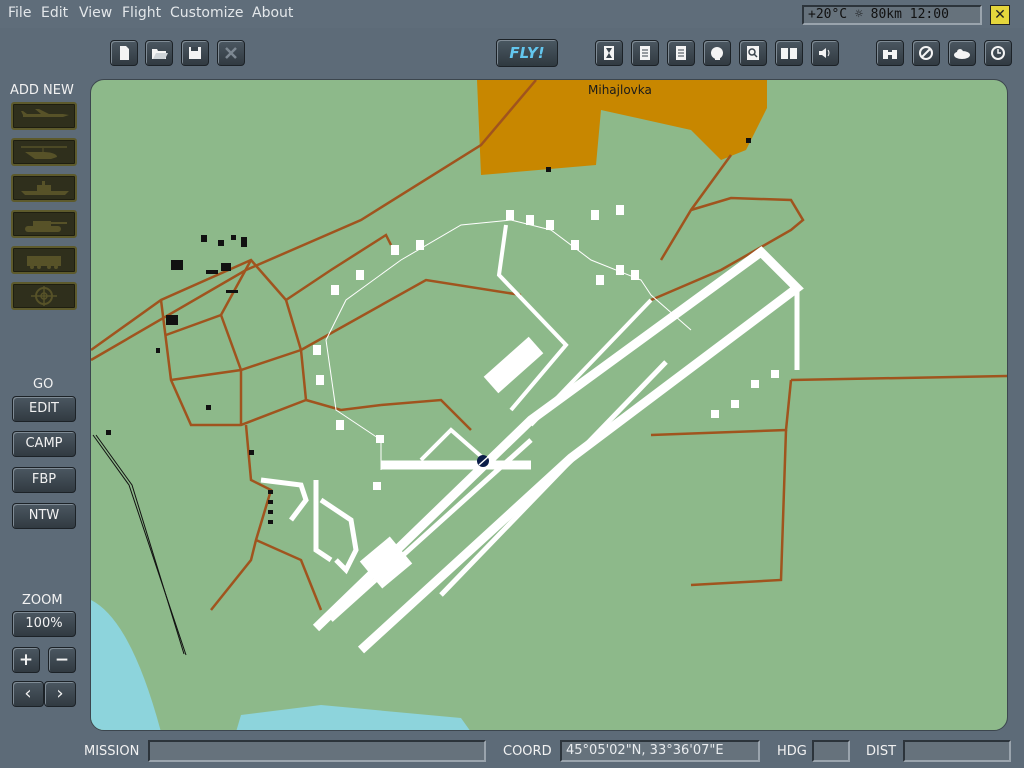  What do you see at coordinates (19, 13) in the screenshot?
I see `menu-file: File` at bounding box center [19, 13].